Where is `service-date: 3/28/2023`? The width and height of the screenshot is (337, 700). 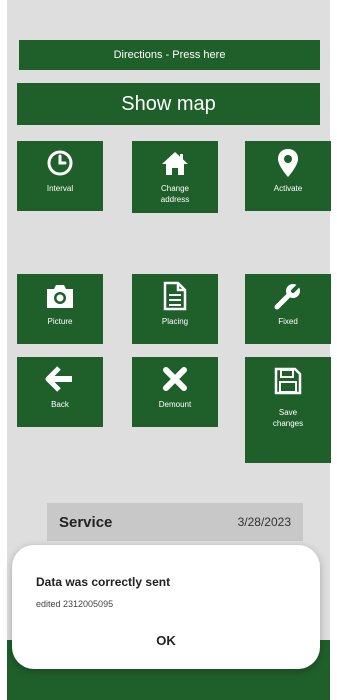 service-date: 3/28/2023 is located at coordinates (264, 522).